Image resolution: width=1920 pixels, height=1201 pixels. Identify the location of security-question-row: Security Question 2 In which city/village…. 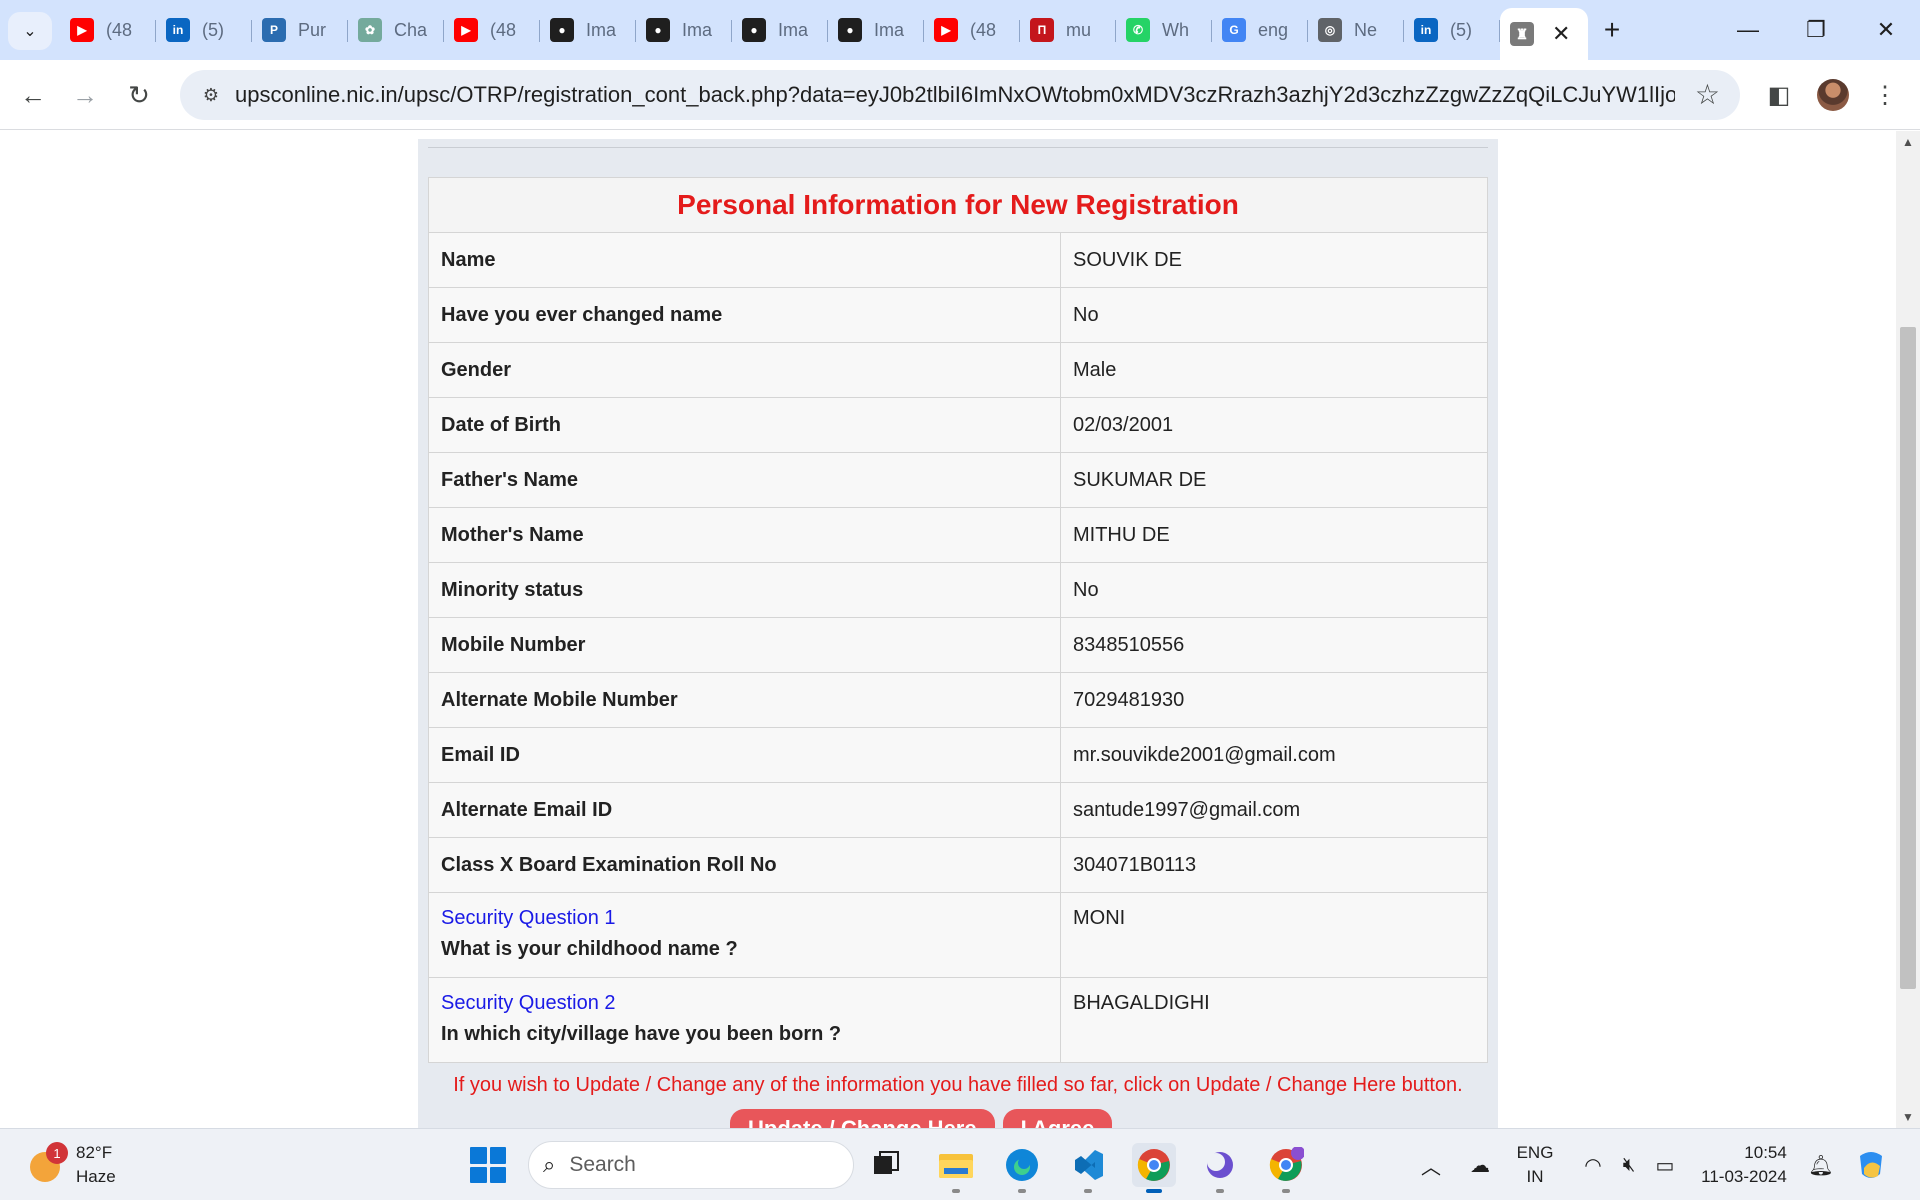
(958, 1020).